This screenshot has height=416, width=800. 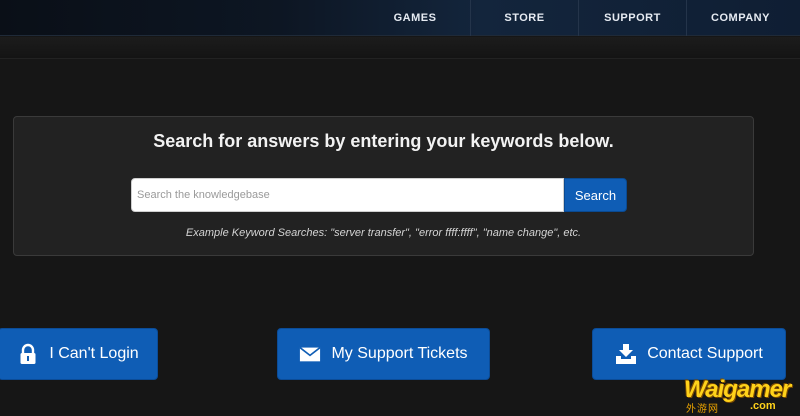 What do you see at coordinates (763, 406) in the screenshot?
I see `watermark-domain: .com` at bounding box center [763, 406].